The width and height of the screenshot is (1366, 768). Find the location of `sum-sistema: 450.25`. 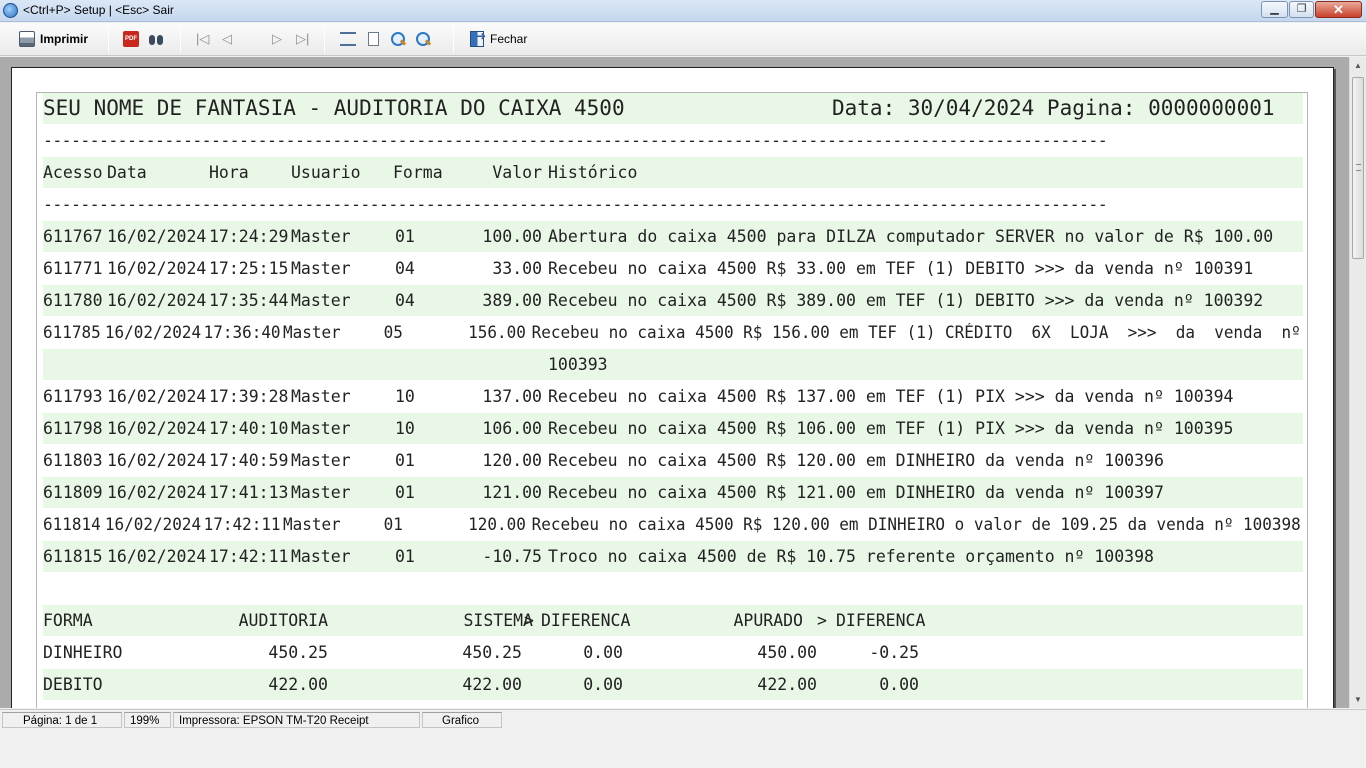

sum-sistema: 450.25 is located at coordinates (492, 652).